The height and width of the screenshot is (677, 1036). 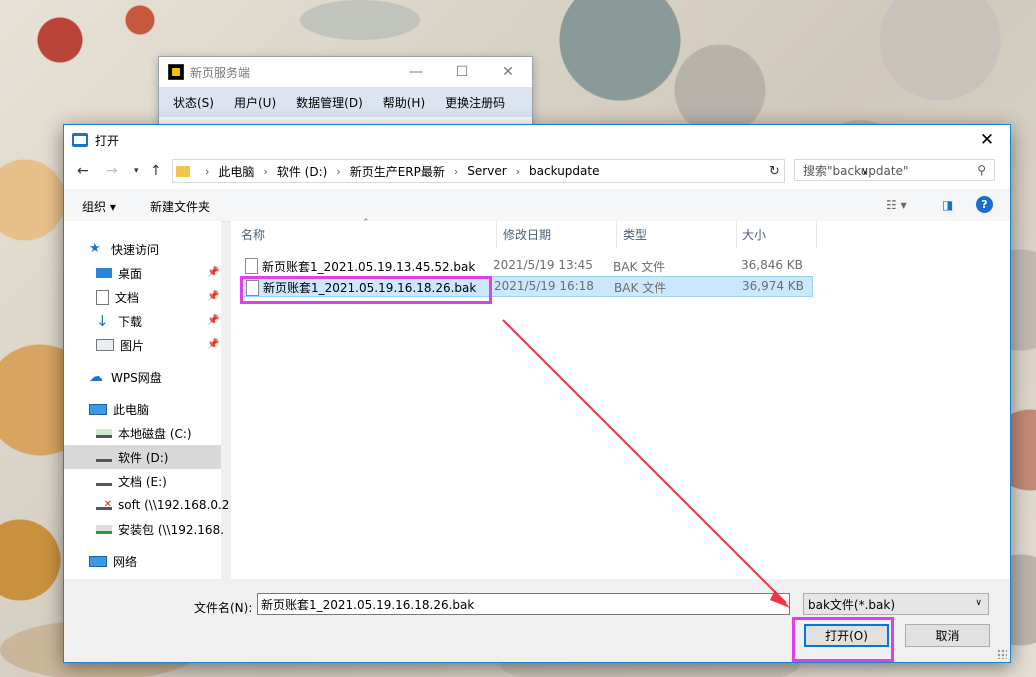 What do you see at coordinates (253, 234) in the screenshot?
I see `column-header-name: 名称` at bounding box center [253, 234].